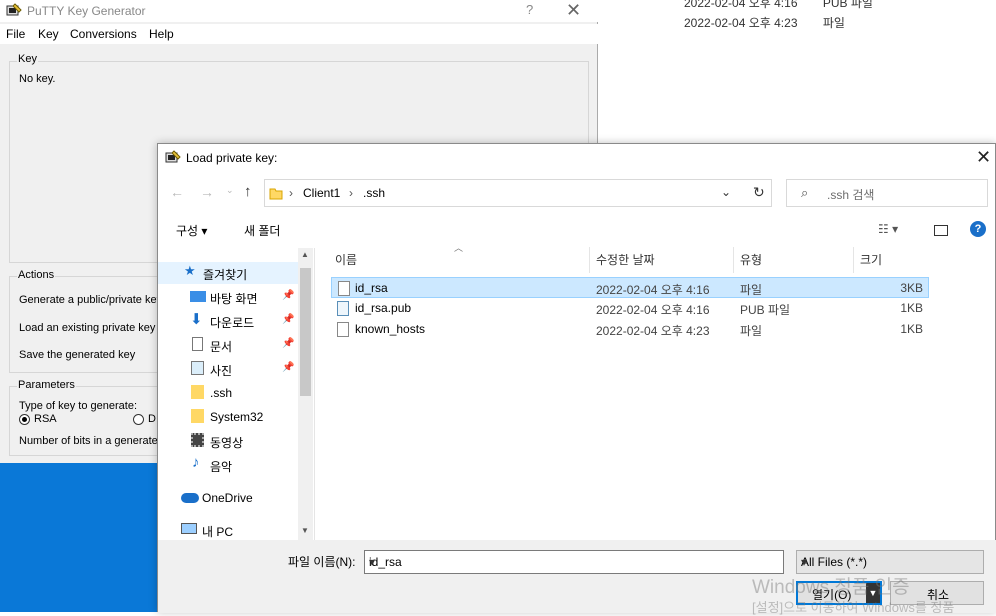 The height and width of the screenshot is (616, 996). What do you see at coordinates (751, 290) in the screenshot?
I see `file-type: 파일` at bounding box center [751, 290].